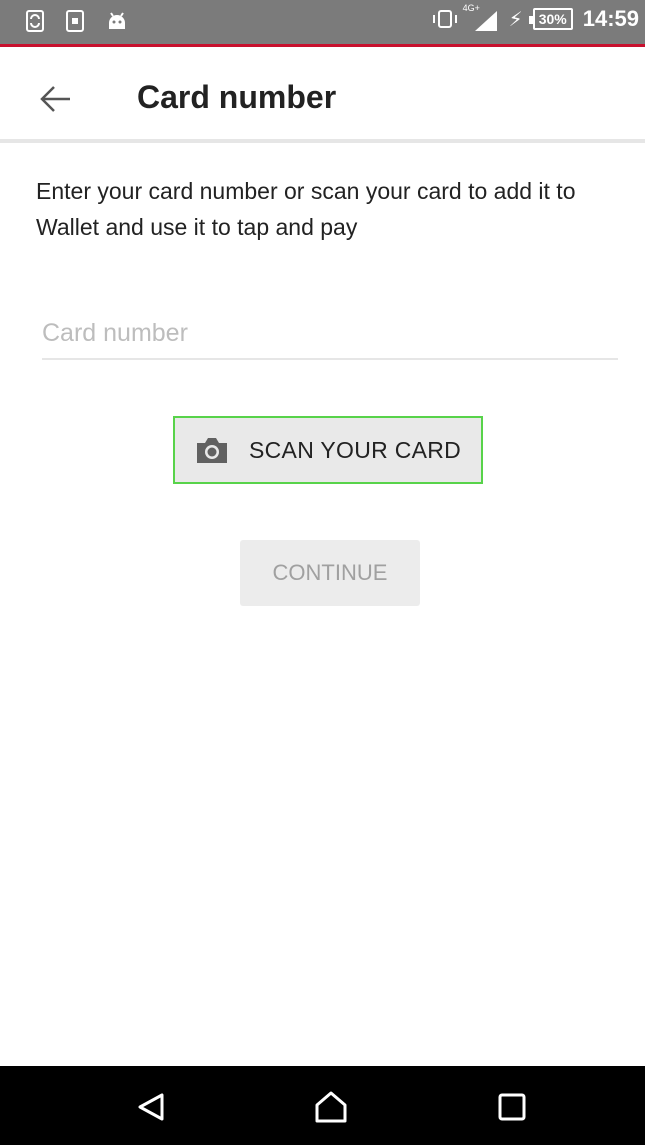  I want to click on scan-button-label: SCAN YOUR CARD, so click(355, 449).